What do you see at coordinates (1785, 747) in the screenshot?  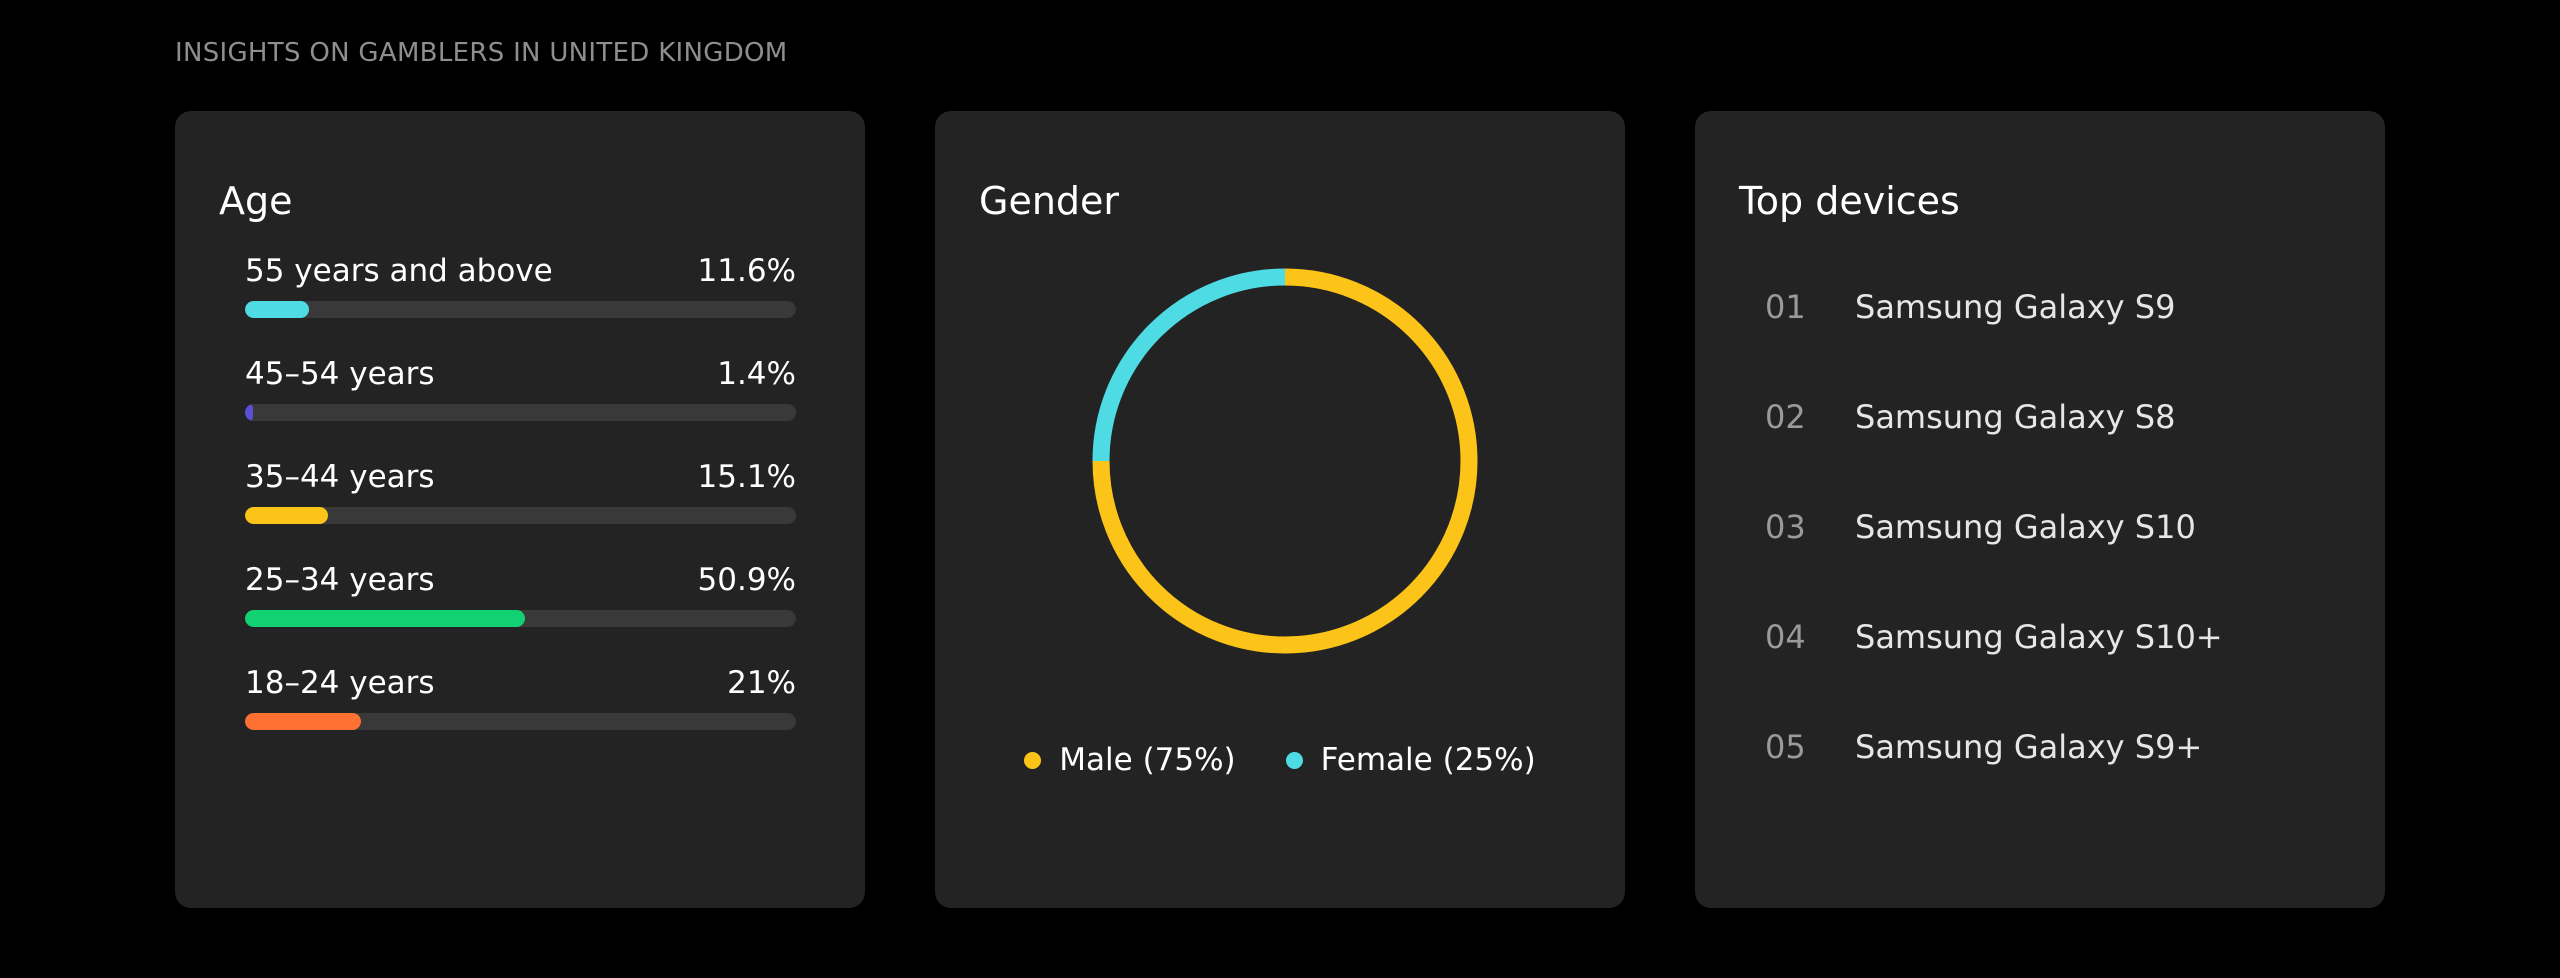 I see `device-rank: 05` at bounding box center [1785, 747].